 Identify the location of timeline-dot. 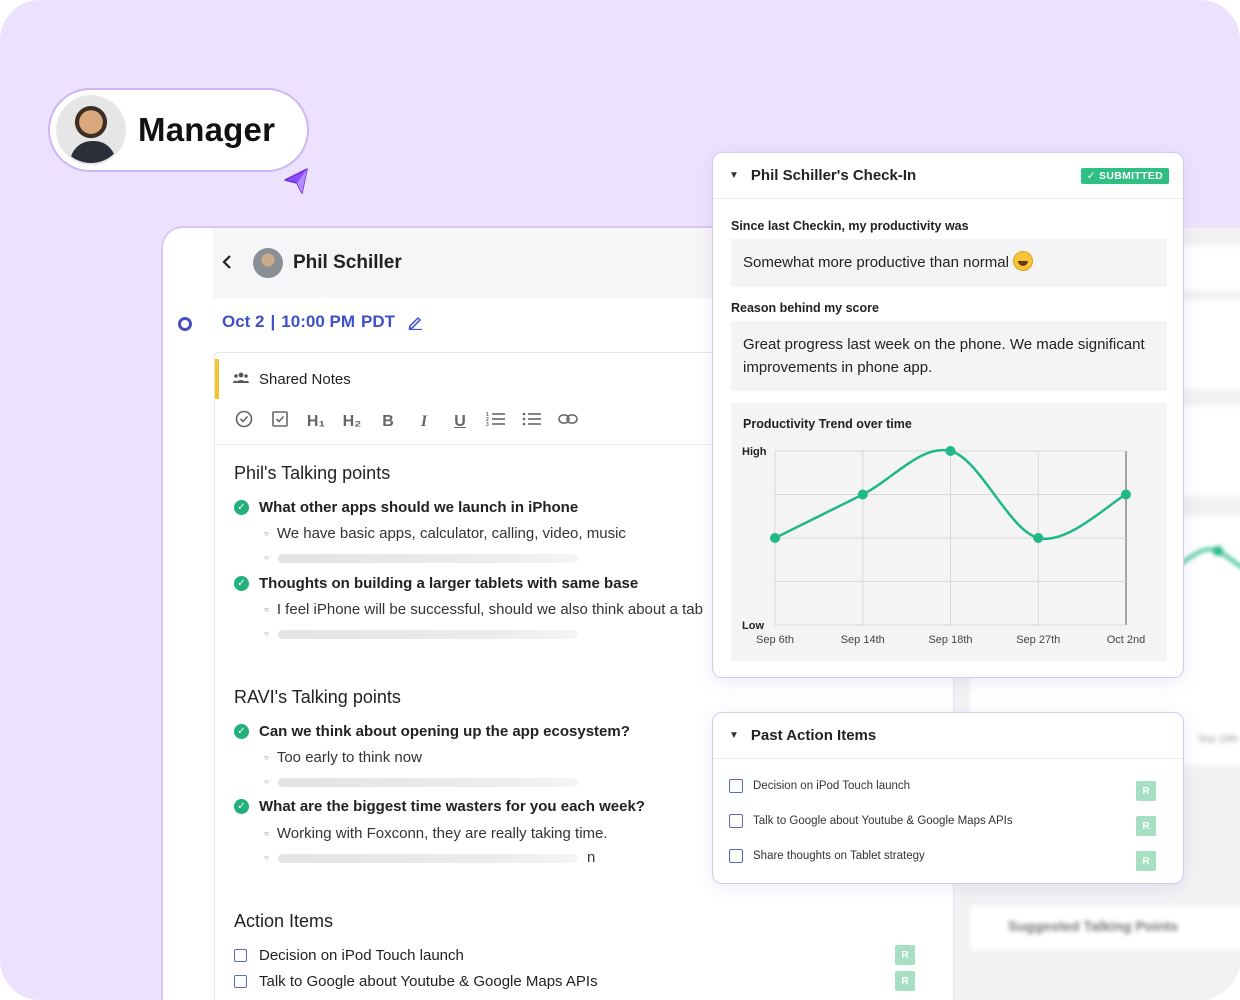
(185, 324).